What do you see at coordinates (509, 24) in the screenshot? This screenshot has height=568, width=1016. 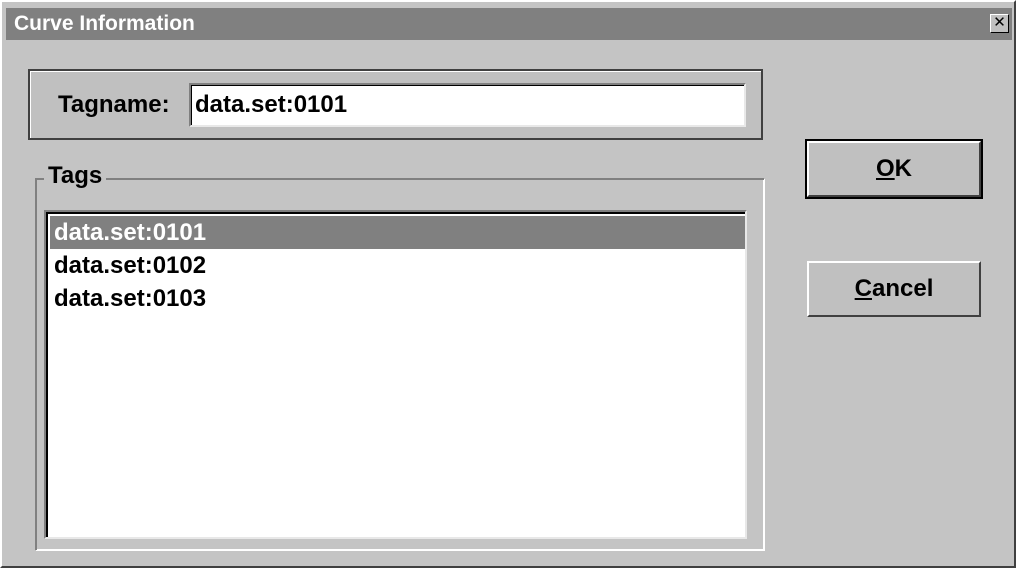 I see `title-bar: Curve Information ✕` at bounding box center [509, 24].